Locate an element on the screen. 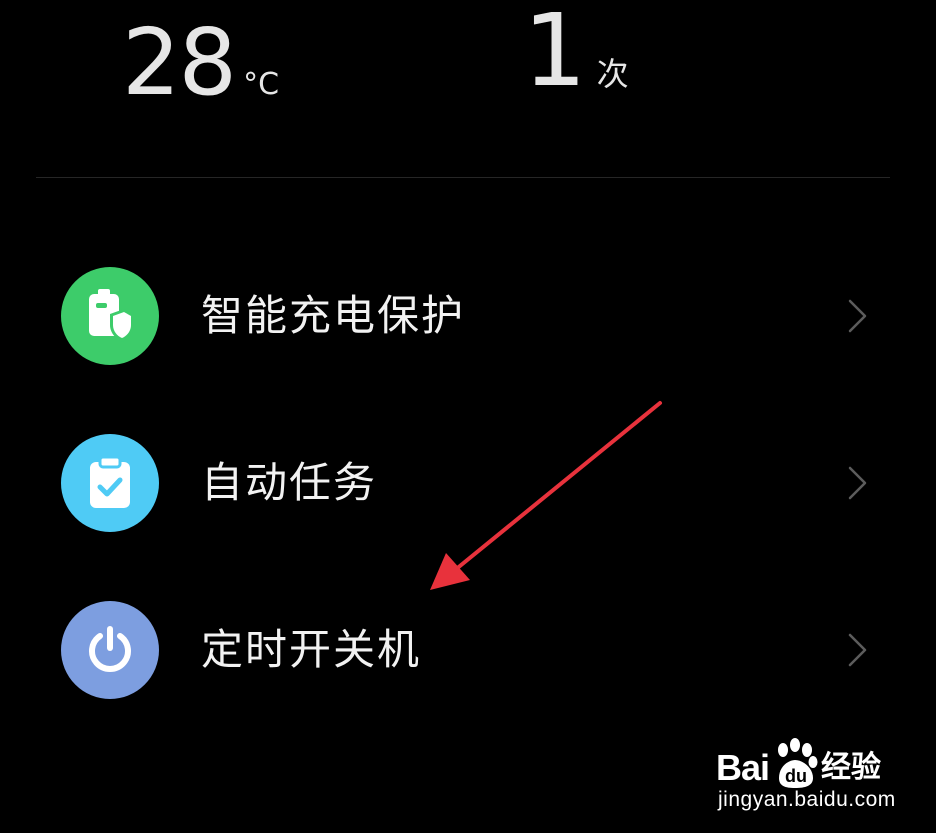  temperature-value: 28 is located at coordinates (179, 62).